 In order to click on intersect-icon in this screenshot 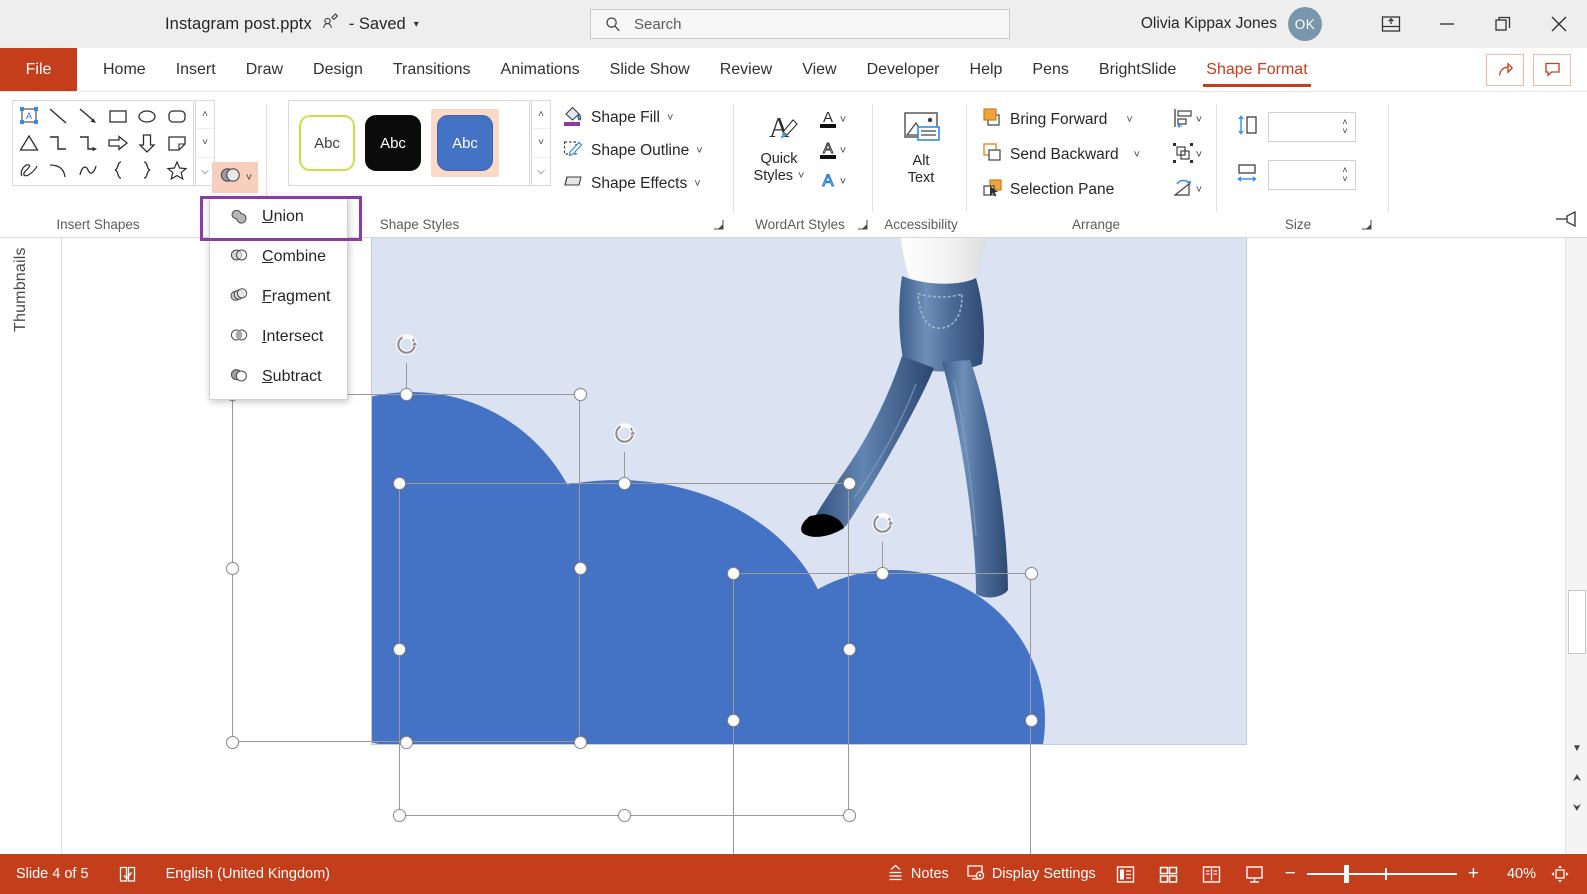, I will do `click(239, 337)`.